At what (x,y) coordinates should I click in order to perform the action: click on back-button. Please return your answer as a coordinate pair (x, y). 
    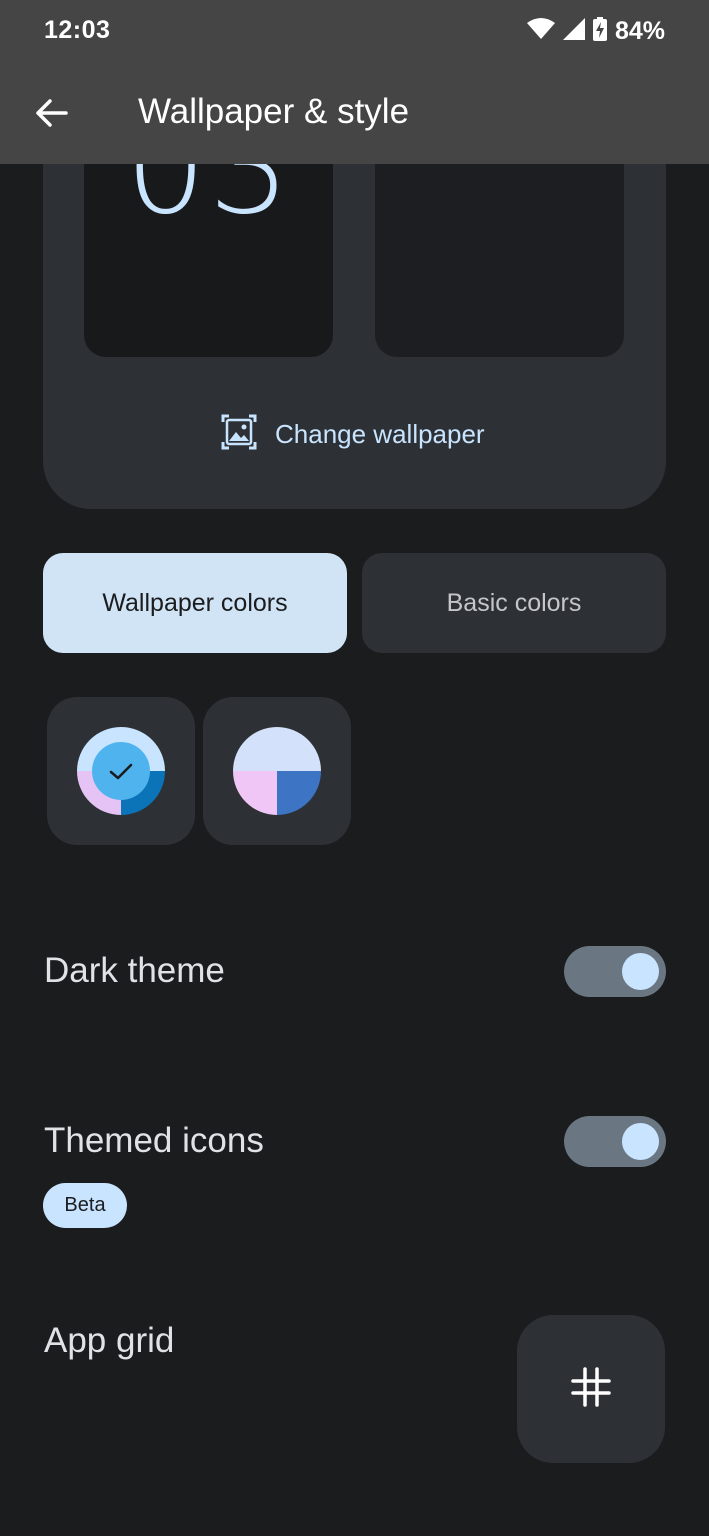
    Looking at the image, I should click on (51, 115).